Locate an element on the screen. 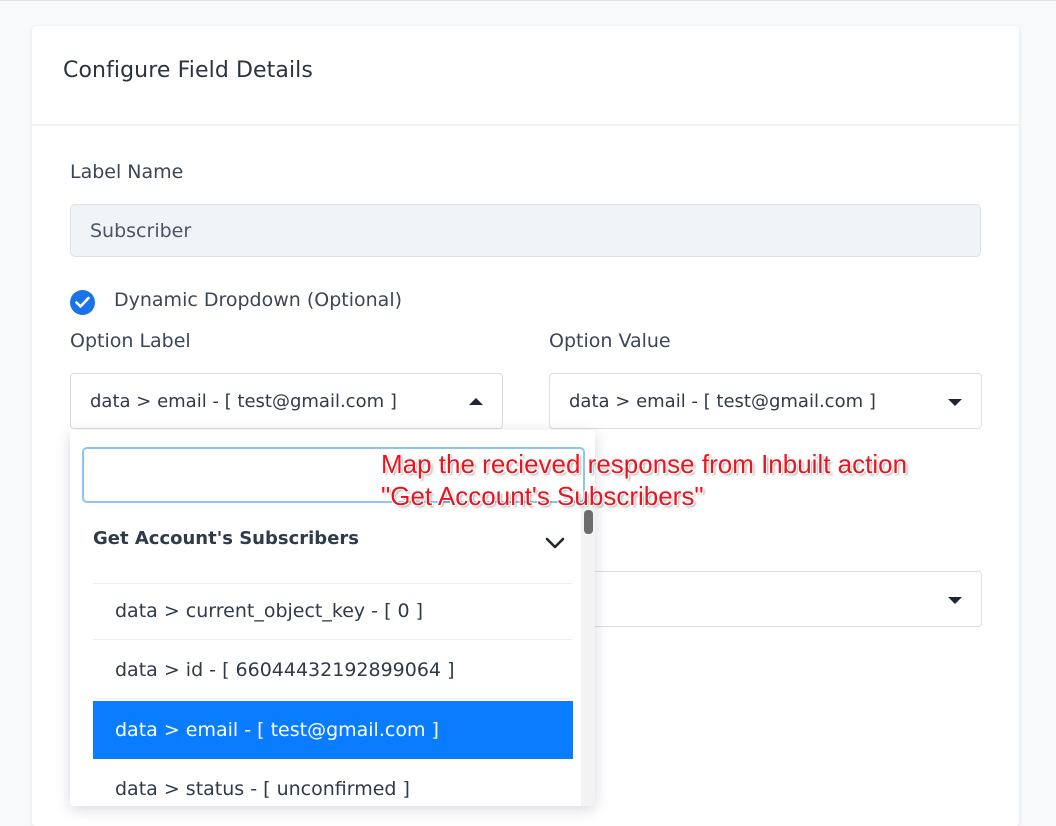  dynamic-dropdown-checkbox is located at coordinates (82, 302).